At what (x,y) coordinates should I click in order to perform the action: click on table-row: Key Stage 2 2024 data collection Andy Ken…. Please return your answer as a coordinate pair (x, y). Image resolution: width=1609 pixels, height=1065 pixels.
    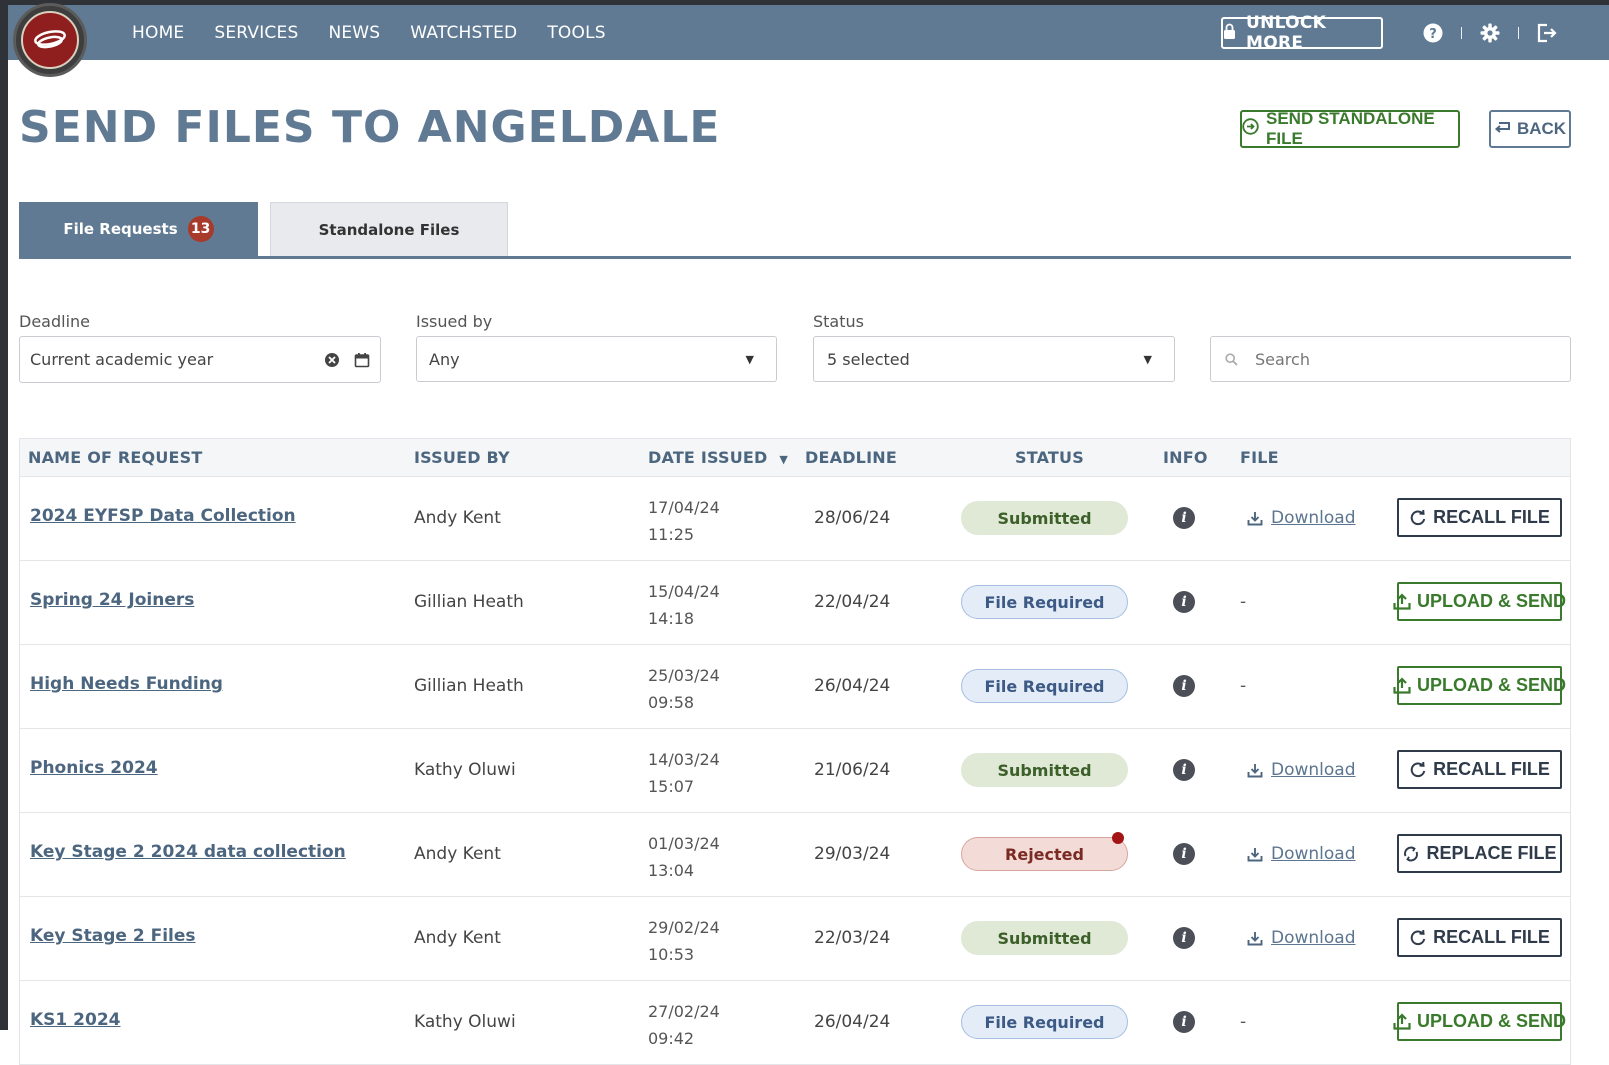
    Looking at the image, I should click on (795, 855).